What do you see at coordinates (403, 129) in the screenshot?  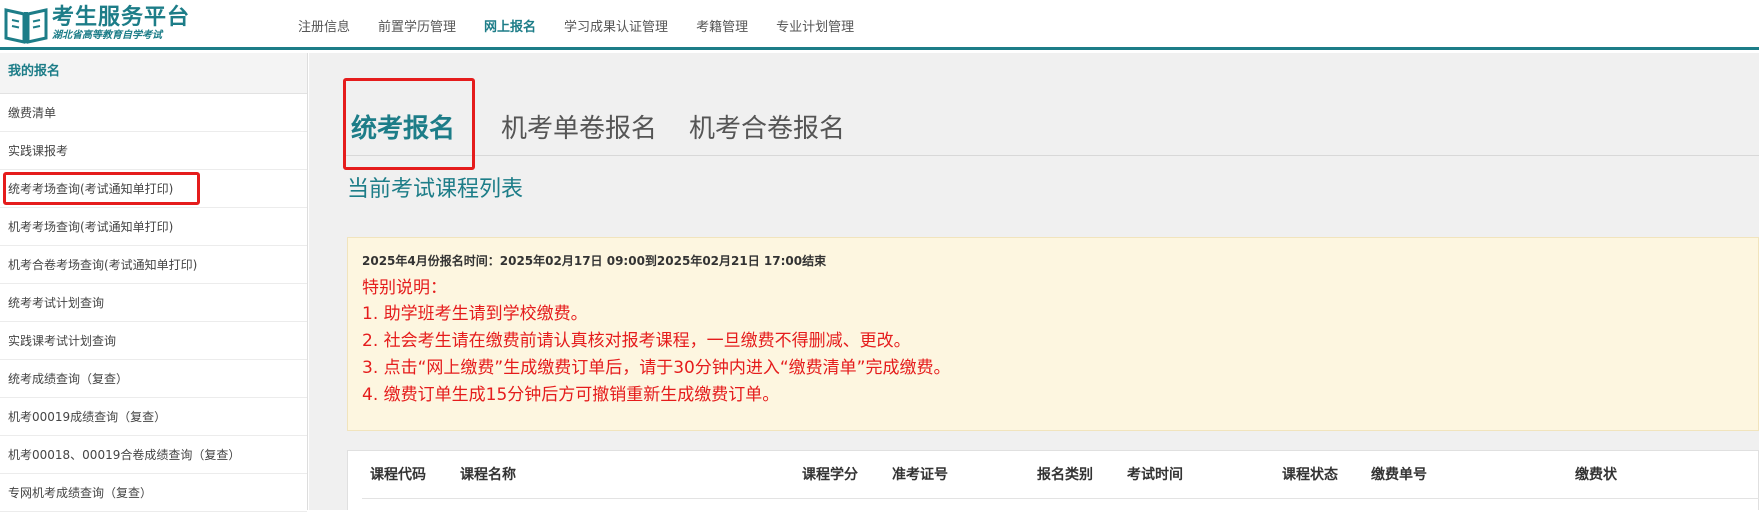 I see `tab-label: 统考报名` at bounding box center [403, 129].